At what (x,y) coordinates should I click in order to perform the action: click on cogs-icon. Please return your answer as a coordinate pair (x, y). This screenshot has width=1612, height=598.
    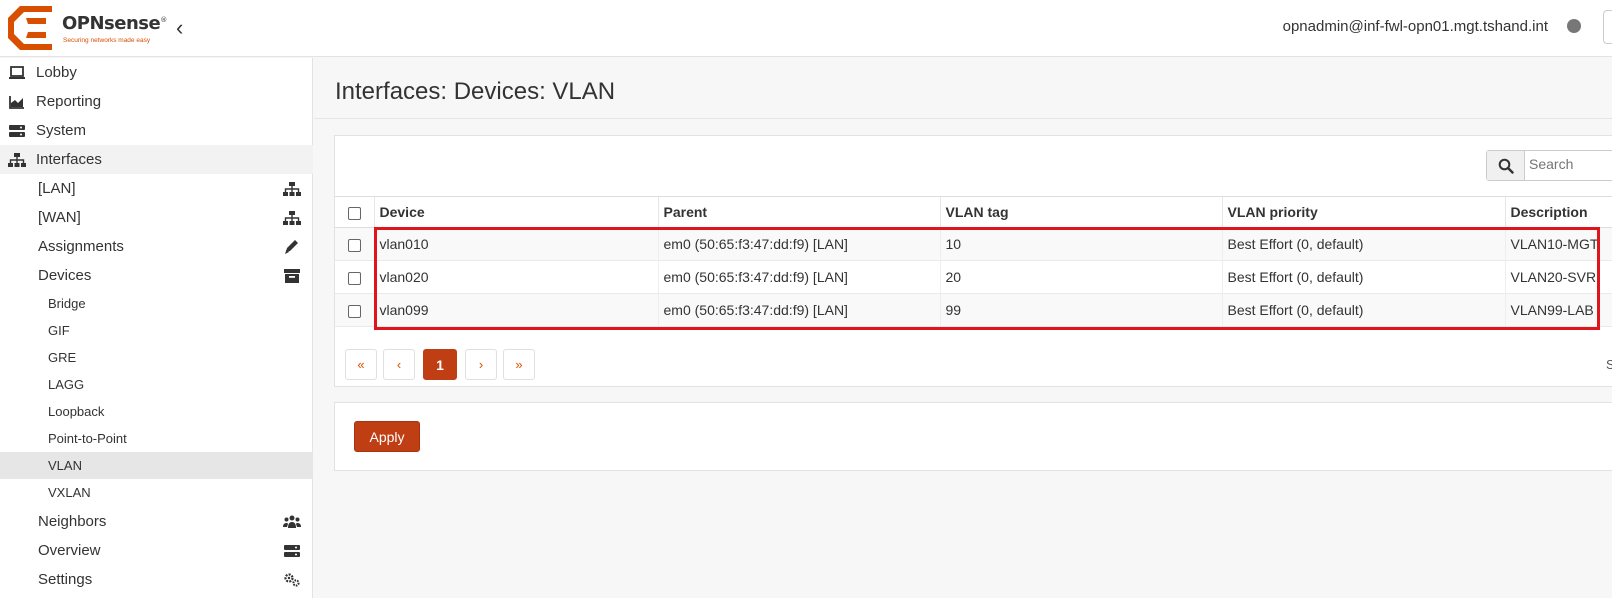
    Looking at the image, I should click on (292, 580).